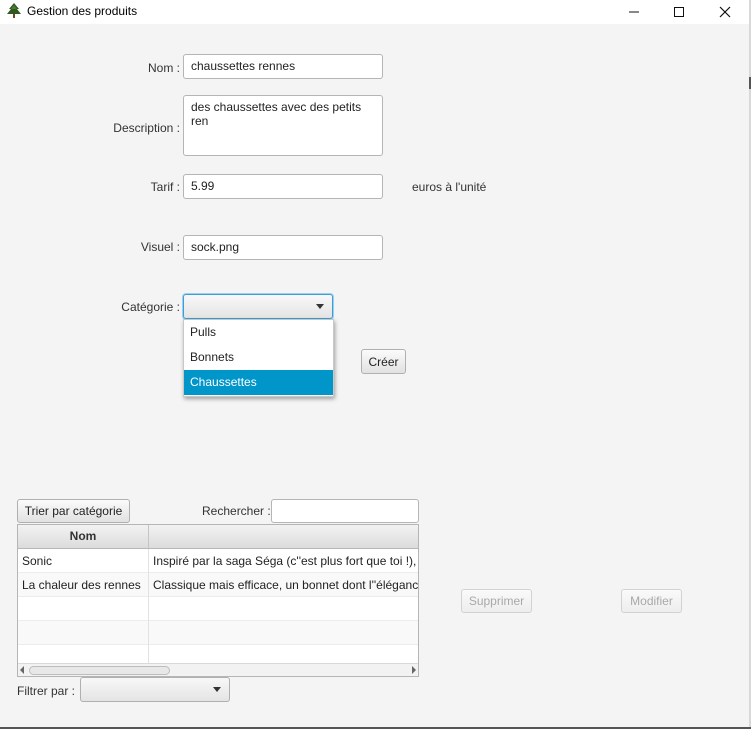 Image resolution: width=751 pixels, height=729 pixels. Describe the element at coordinates (414, 670) in the screenshot. I see `scroll-right-icon` at that location.